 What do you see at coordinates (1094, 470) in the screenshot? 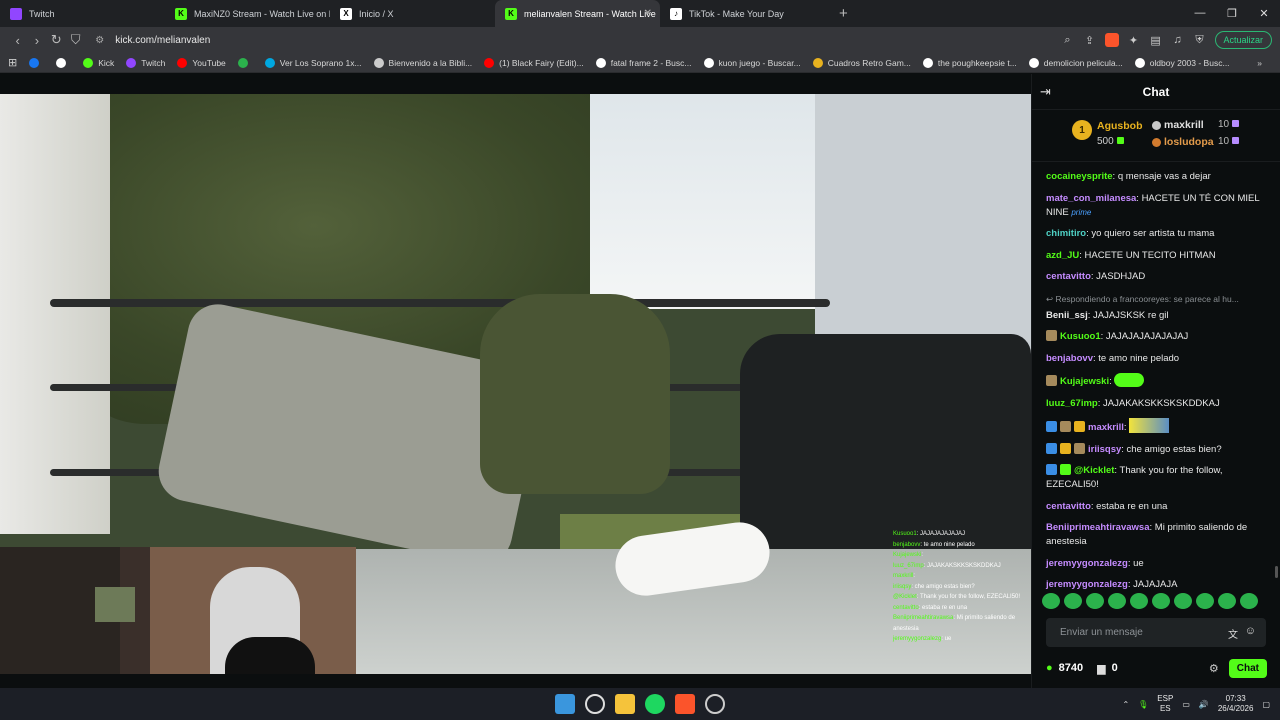
I see `chat-username: @Kicklet` at bounding box center [1094, 470].